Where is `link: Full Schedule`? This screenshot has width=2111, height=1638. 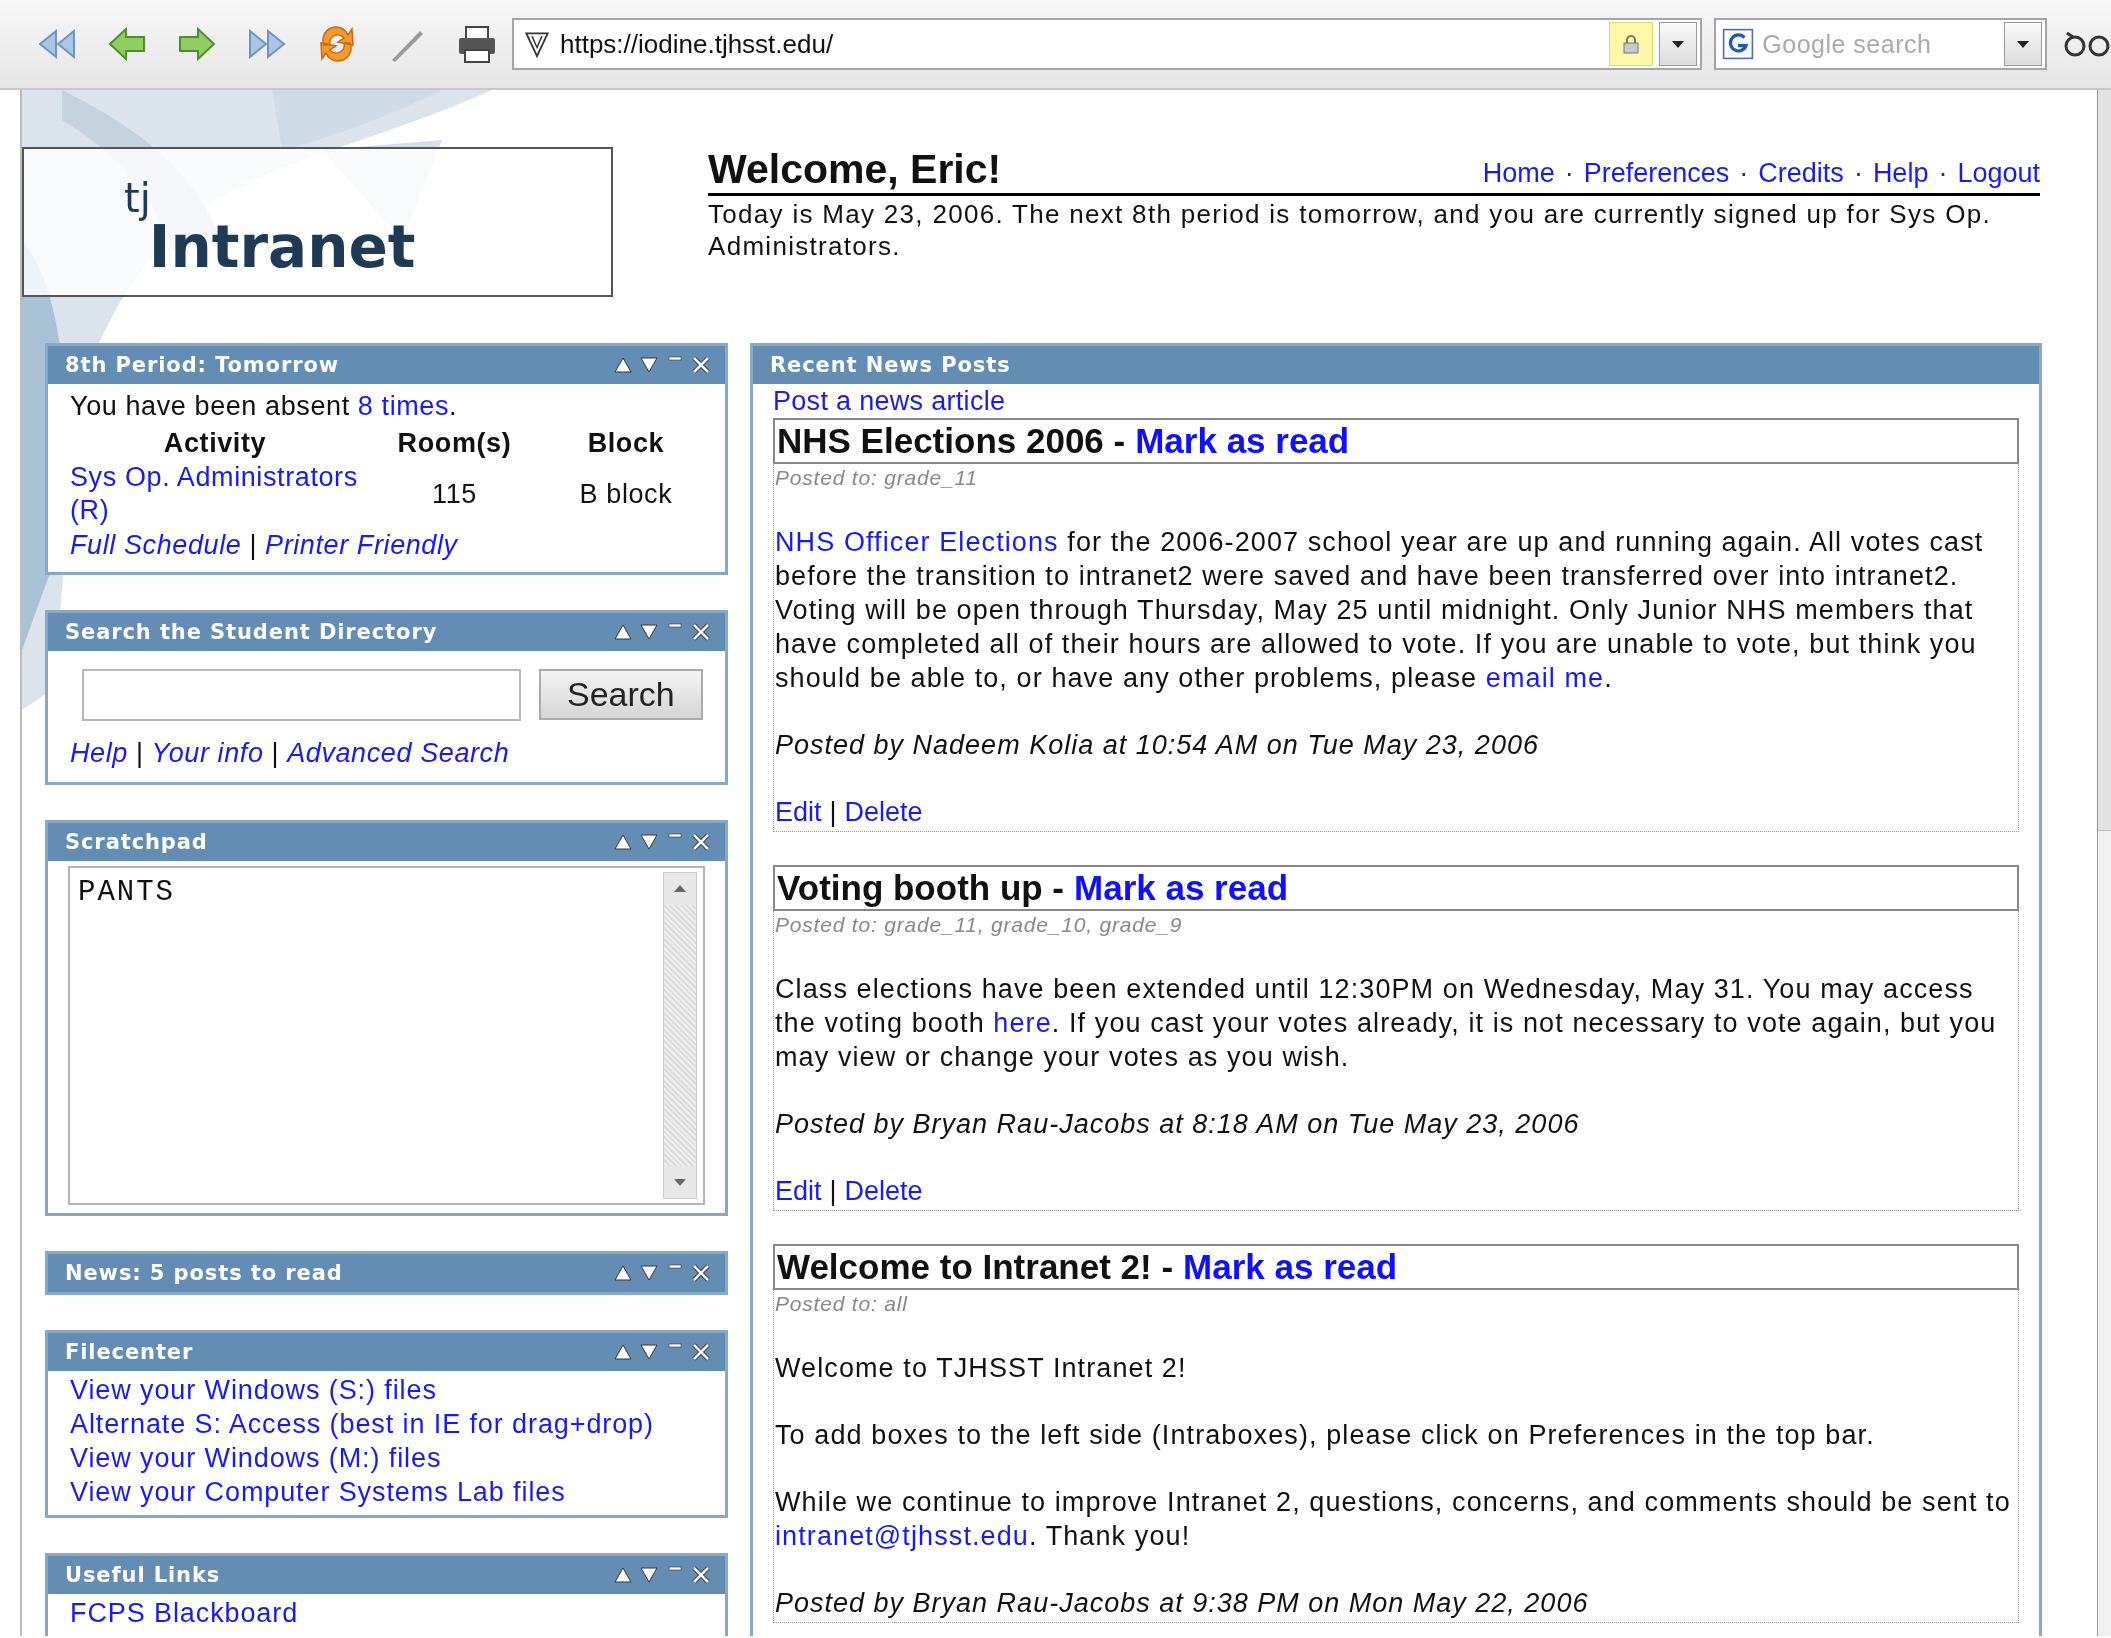 link: Full Schedule is located at coordinates (156, 545).